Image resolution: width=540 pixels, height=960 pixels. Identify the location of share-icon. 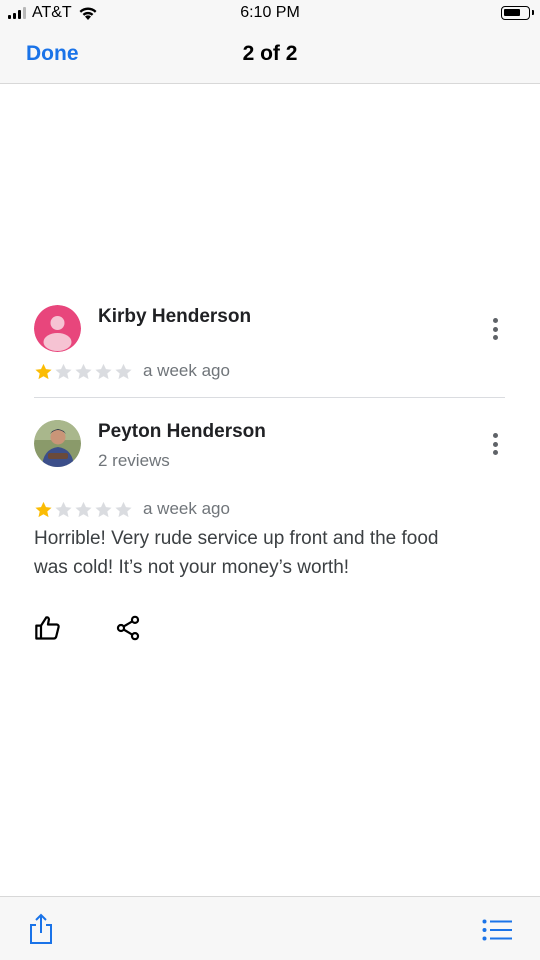
(128, 628).